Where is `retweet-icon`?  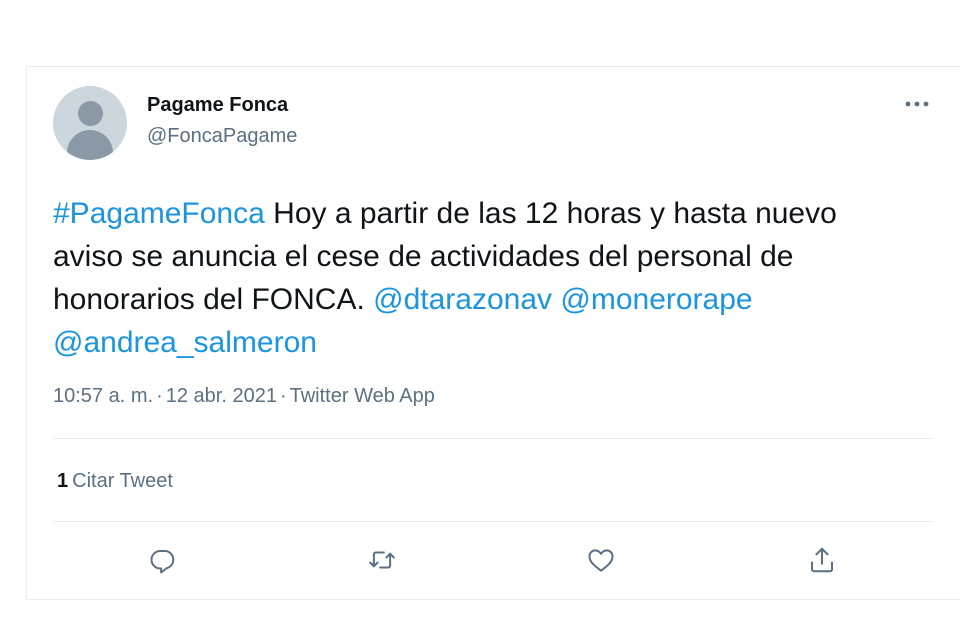
retweet-icon is located at coordinates (382, 560).